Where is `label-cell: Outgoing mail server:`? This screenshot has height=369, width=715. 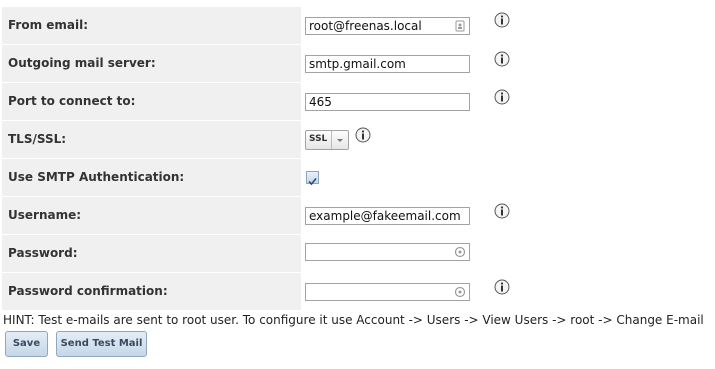
label-cell: Outgoing mail server: is located at coordinates (151, 63).